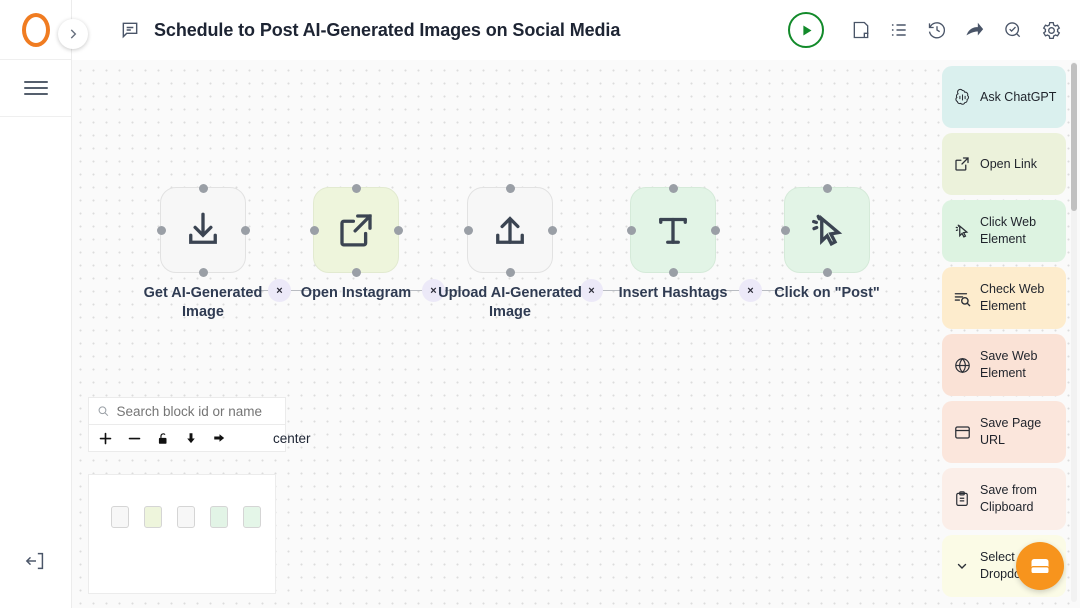  I want to click on zoom-in-button, so click(105, 438).